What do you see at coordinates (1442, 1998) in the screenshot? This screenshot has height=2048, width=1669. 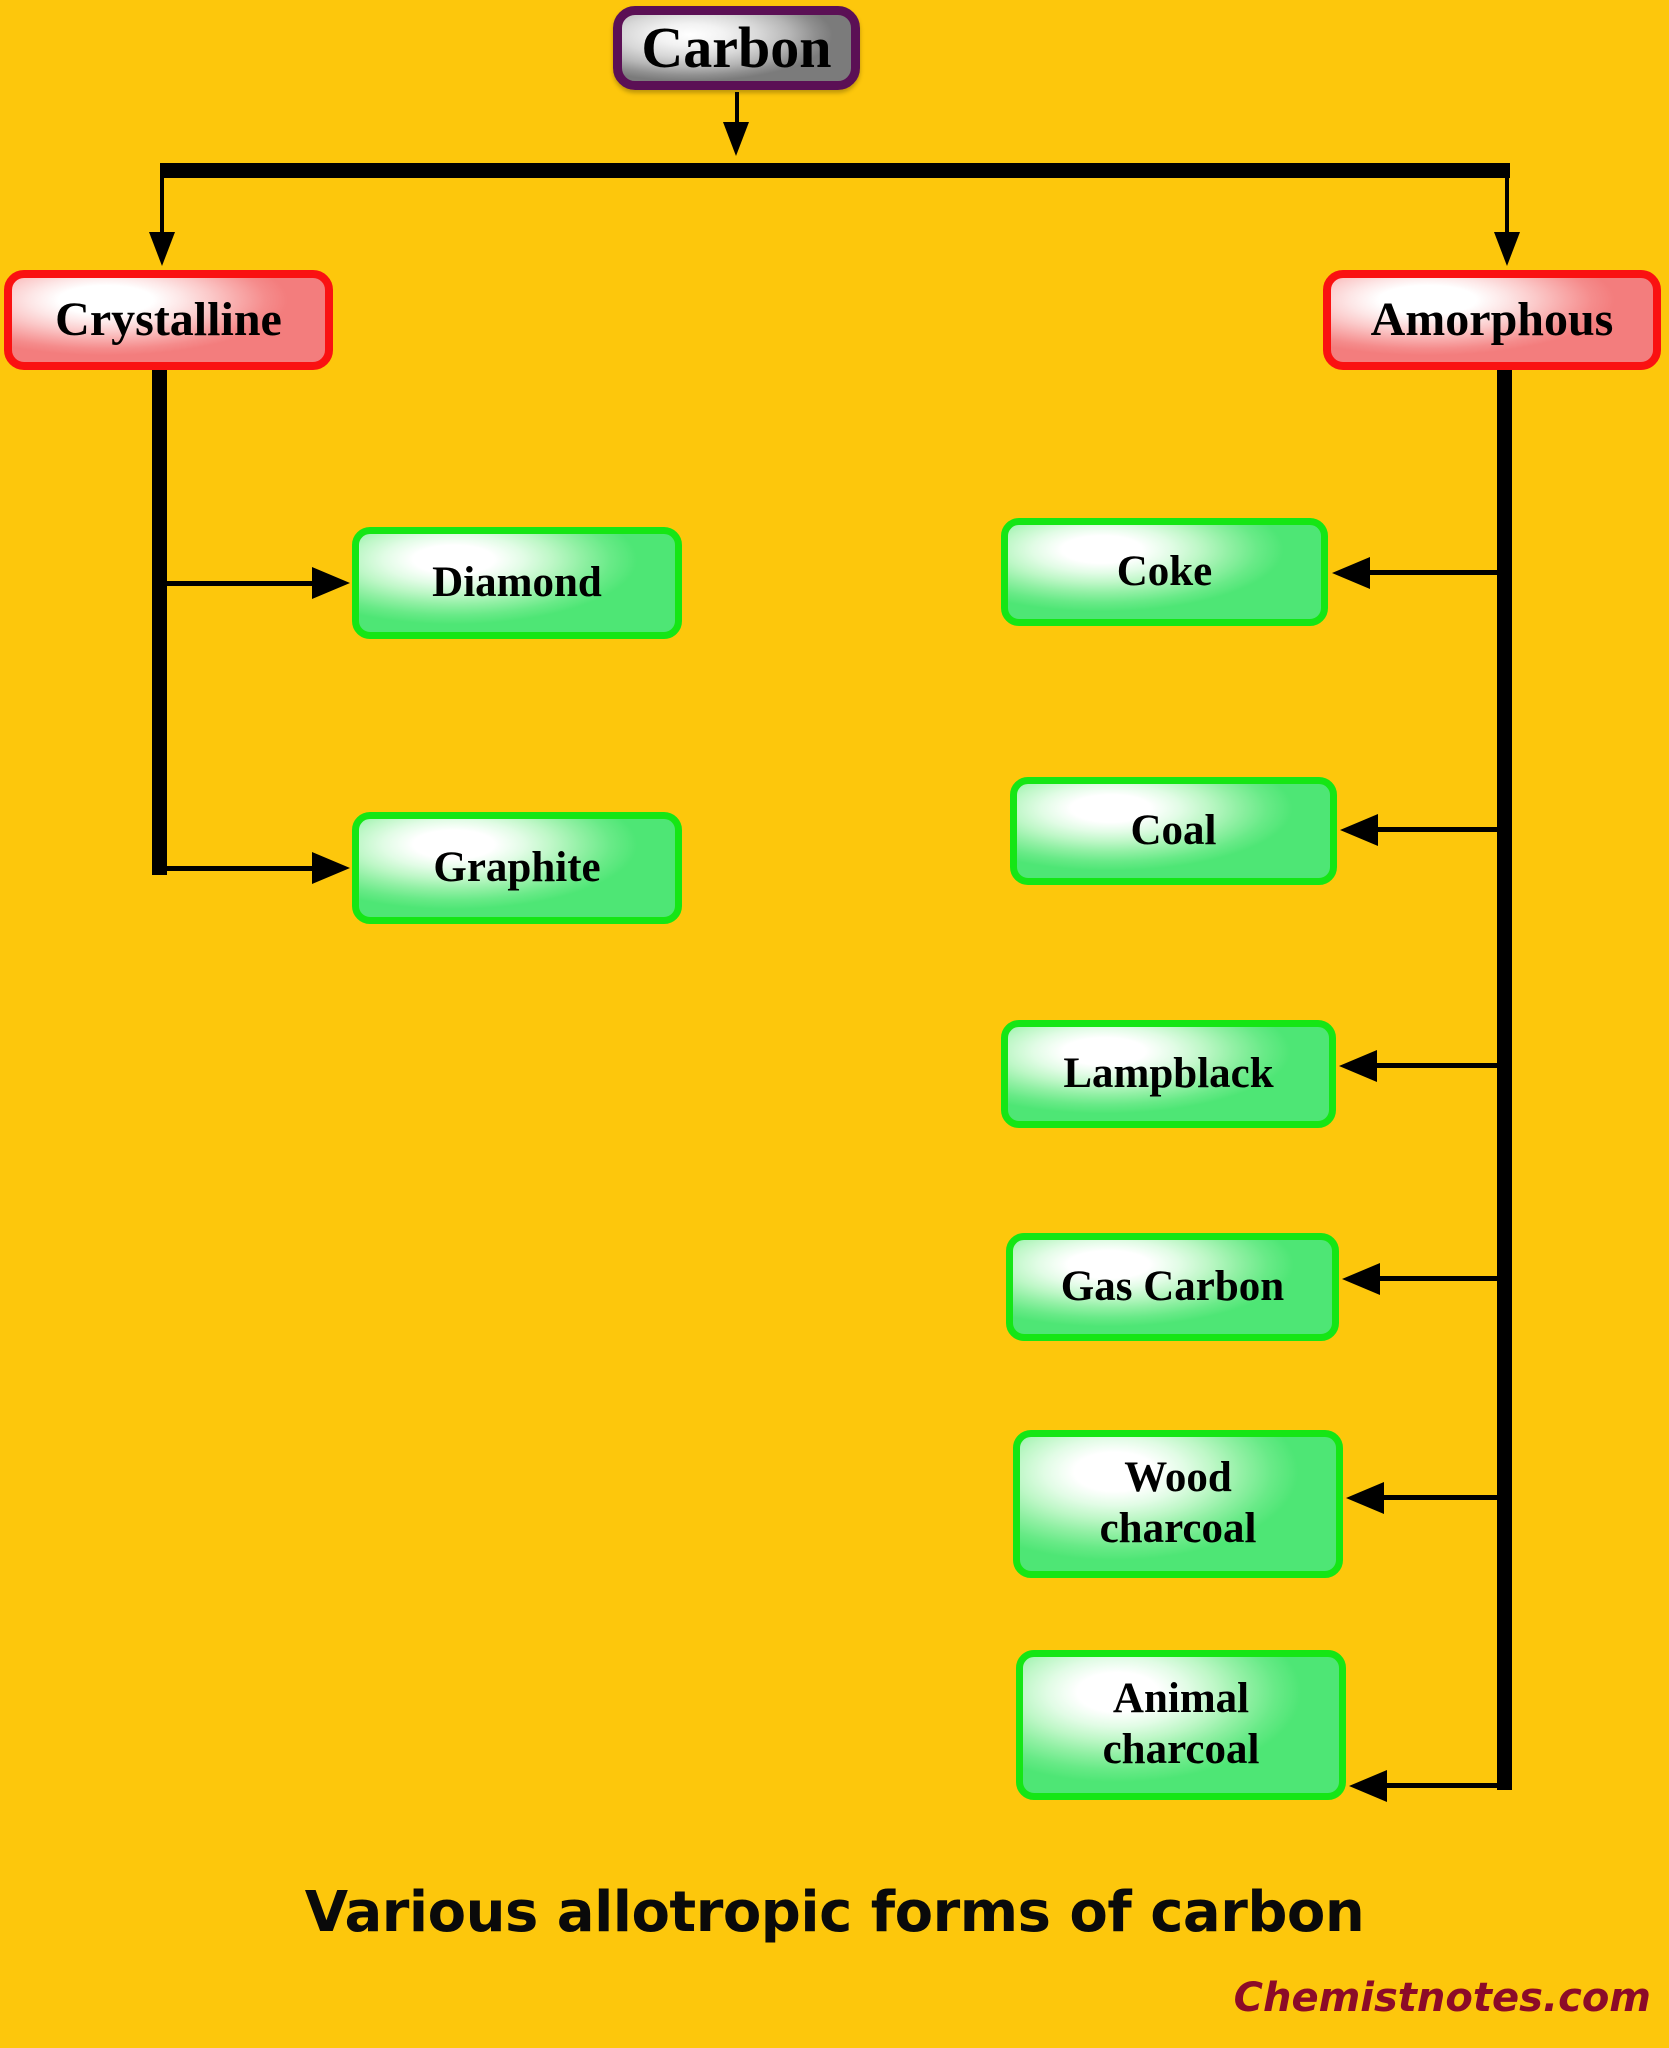 I see `watermark: Chemistnotes.com` at bounding box center [1442, 1998].